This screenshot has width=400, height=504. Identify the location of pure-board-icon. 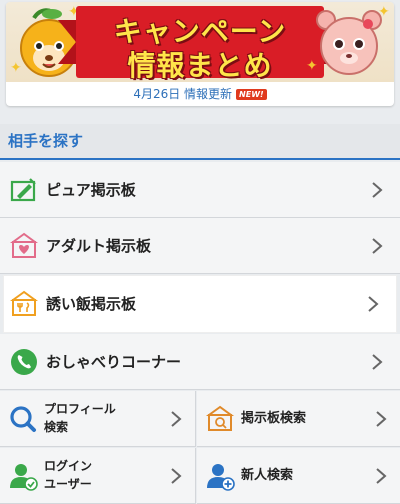
(23, 190).